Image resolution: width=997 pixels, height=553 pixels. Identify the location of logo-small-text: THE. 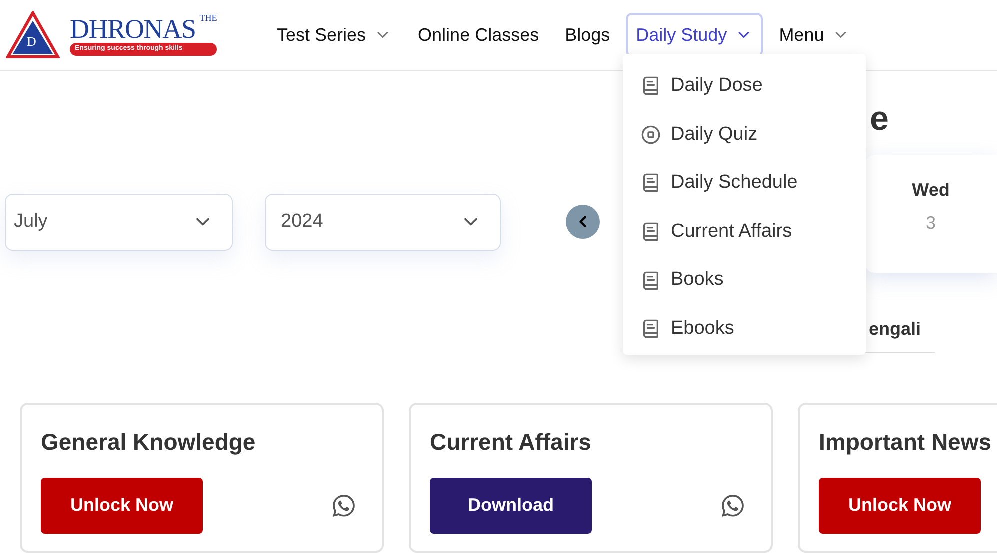
(209, 19).